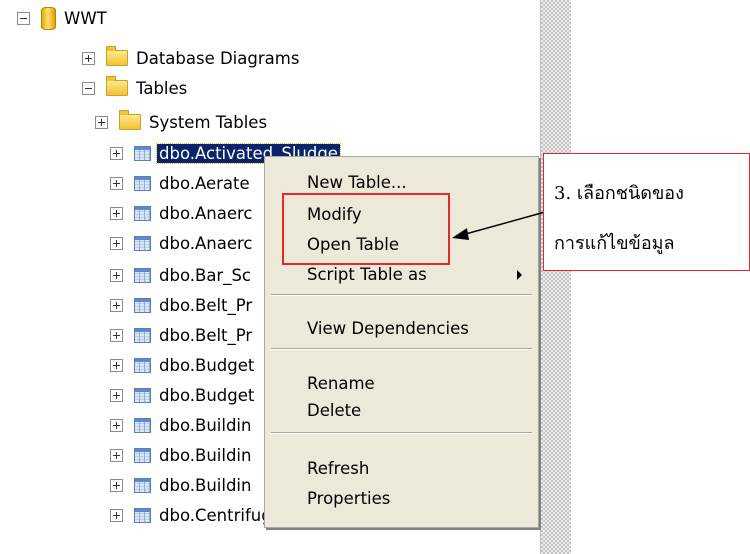 This screenshot has width=750, height=554. I want to click on annotation-arrow, so click(499, 225).